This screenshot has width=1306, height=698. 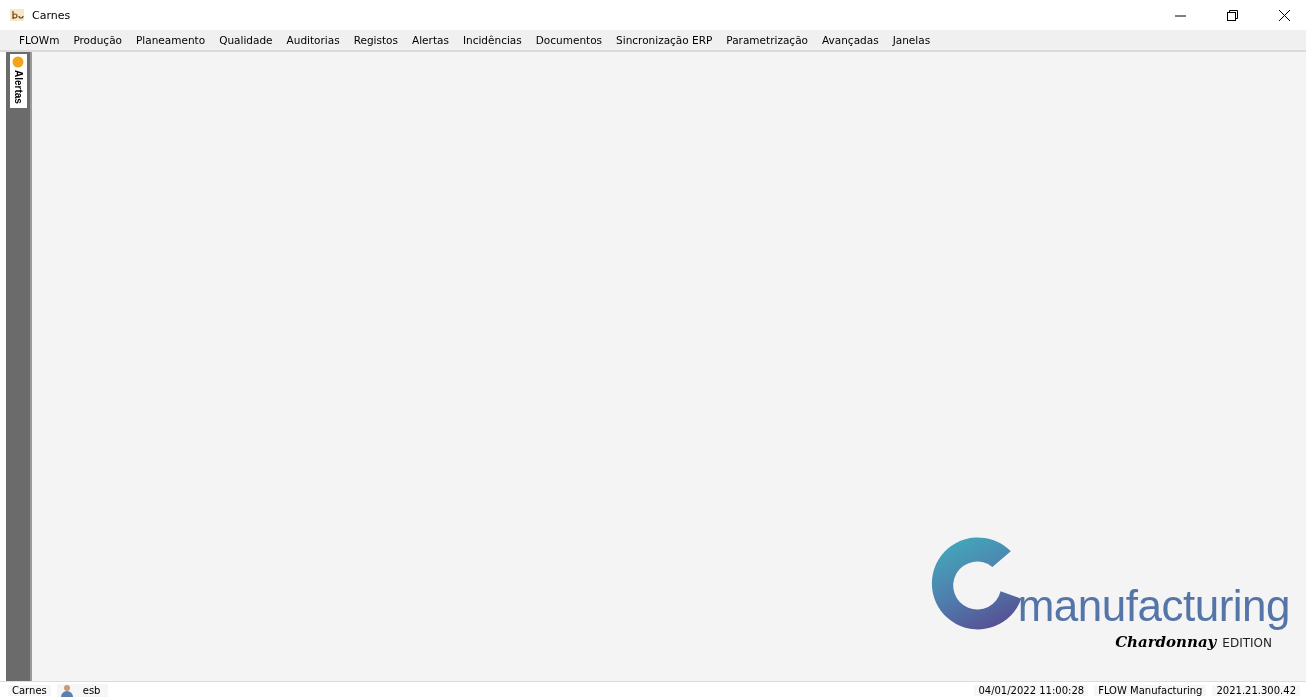 What do you see at coordinates (664, 40) in the screenshot?
I see `menu-item: Sincronização ERP` at bounding box center [664, 40].